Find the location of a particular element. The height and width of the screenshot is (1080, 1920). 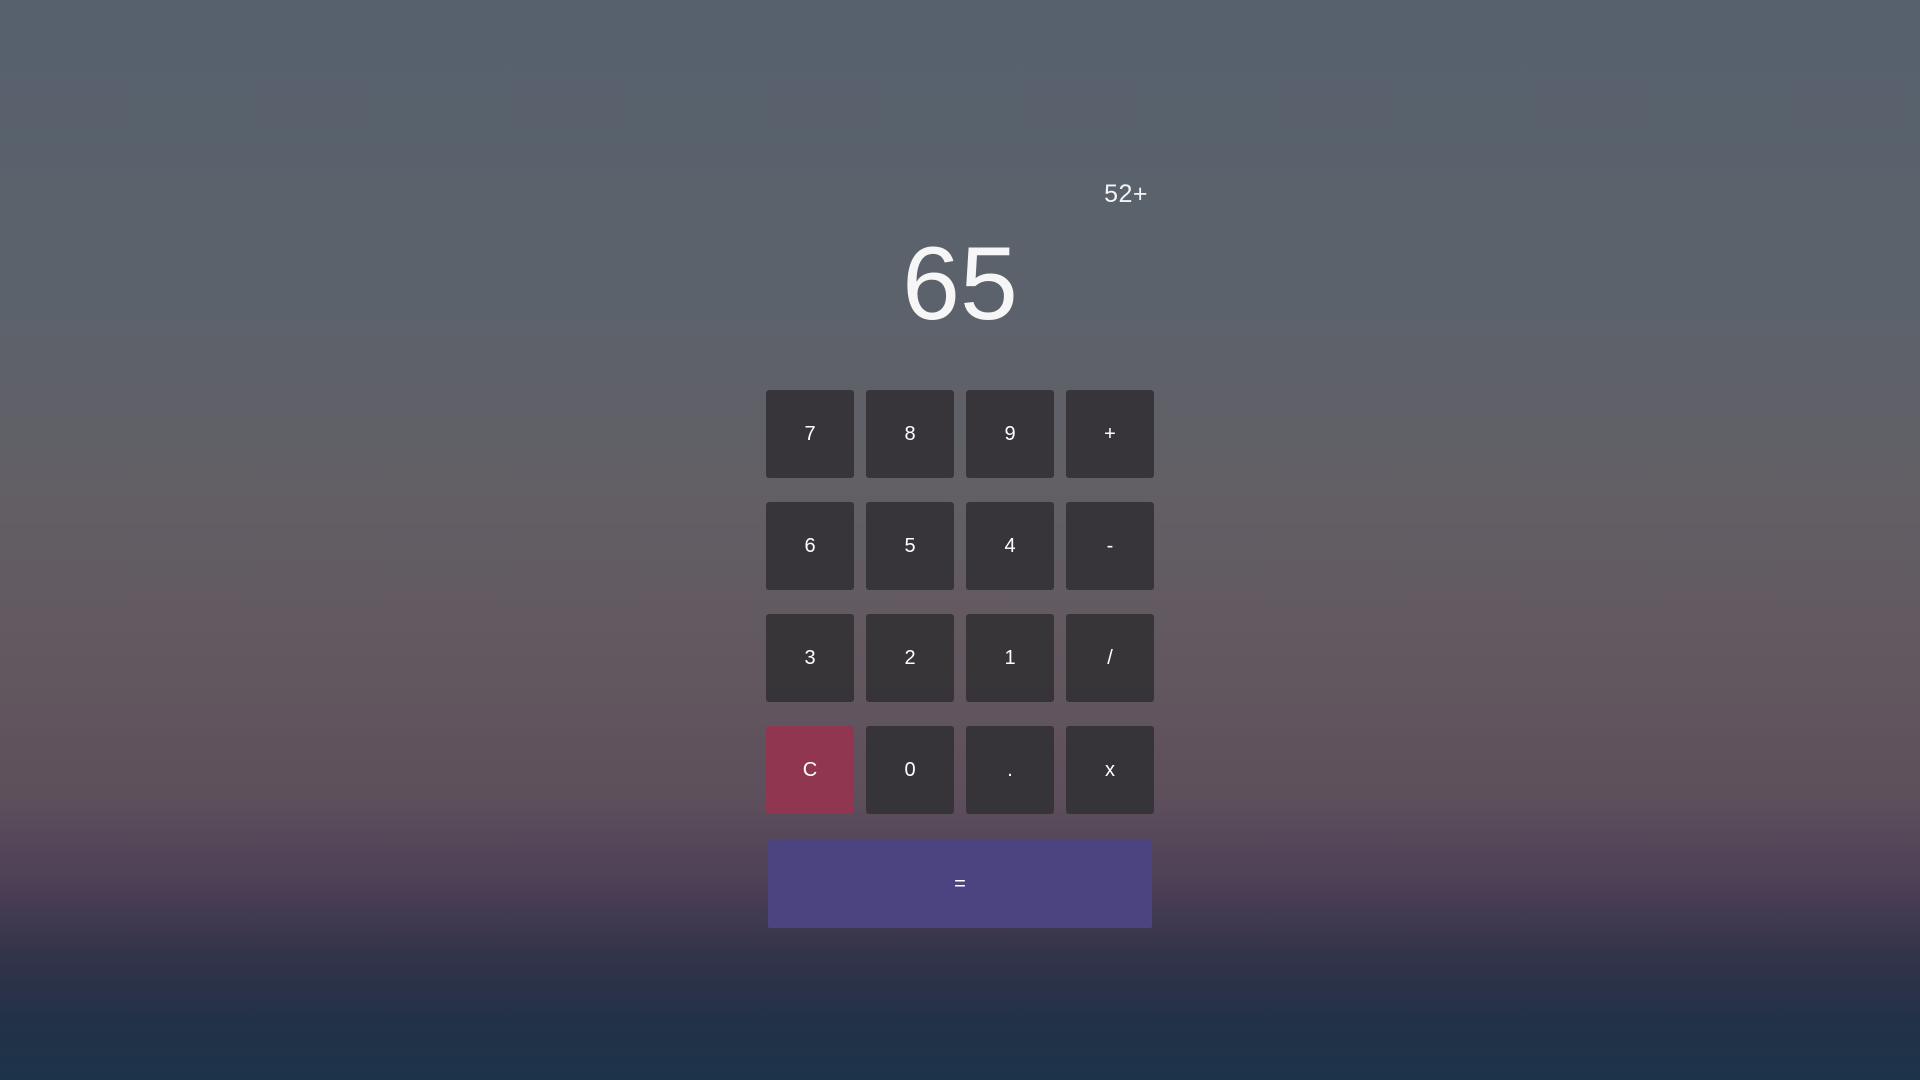

key-4: 4 is located at coordinates (1010, 546).